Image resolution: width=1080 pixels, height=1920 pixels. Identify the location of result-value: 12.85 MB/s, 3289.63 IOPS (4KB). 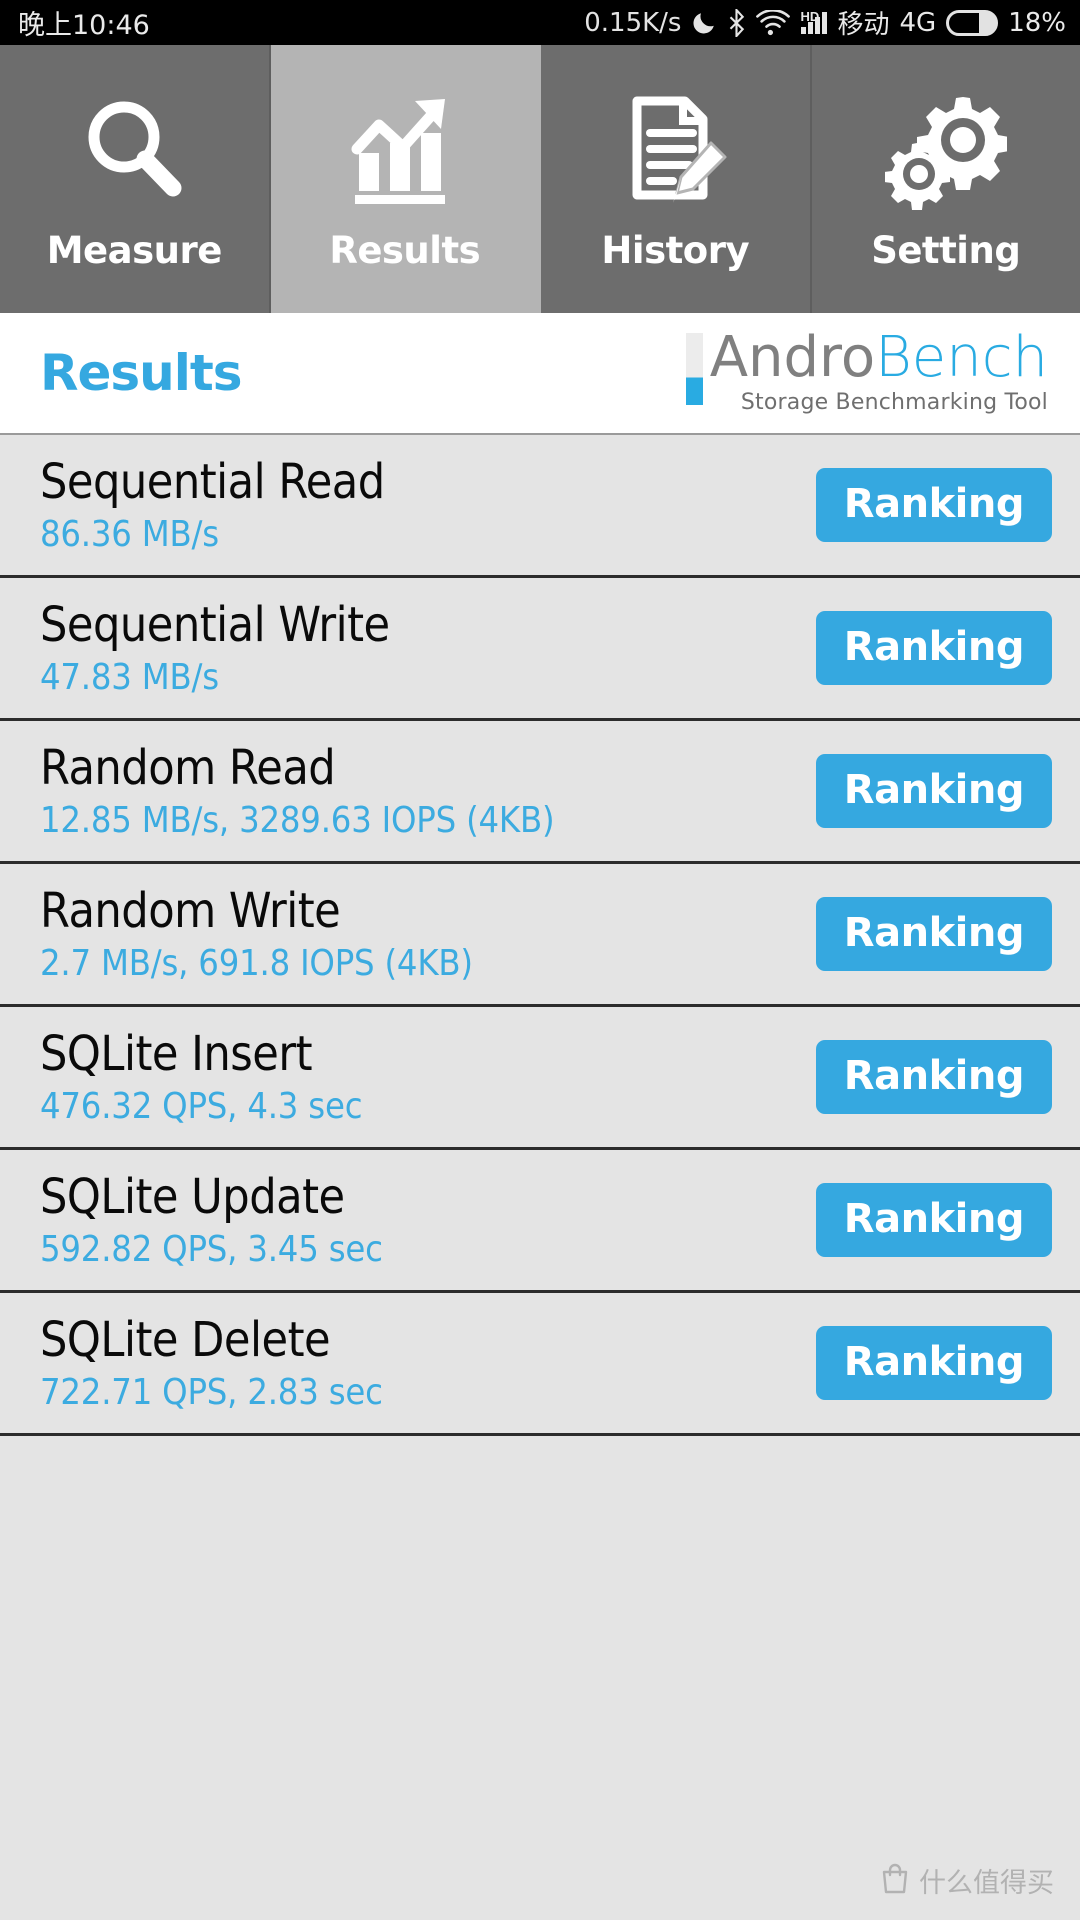
(297, 820).